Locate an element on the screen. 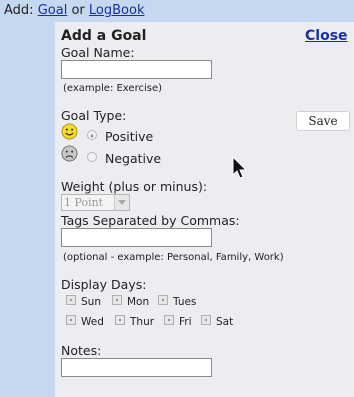 This screenshot has width=354, height=397. goal-name-hint: (example: Exercise) is located at coordinates (113, 88).